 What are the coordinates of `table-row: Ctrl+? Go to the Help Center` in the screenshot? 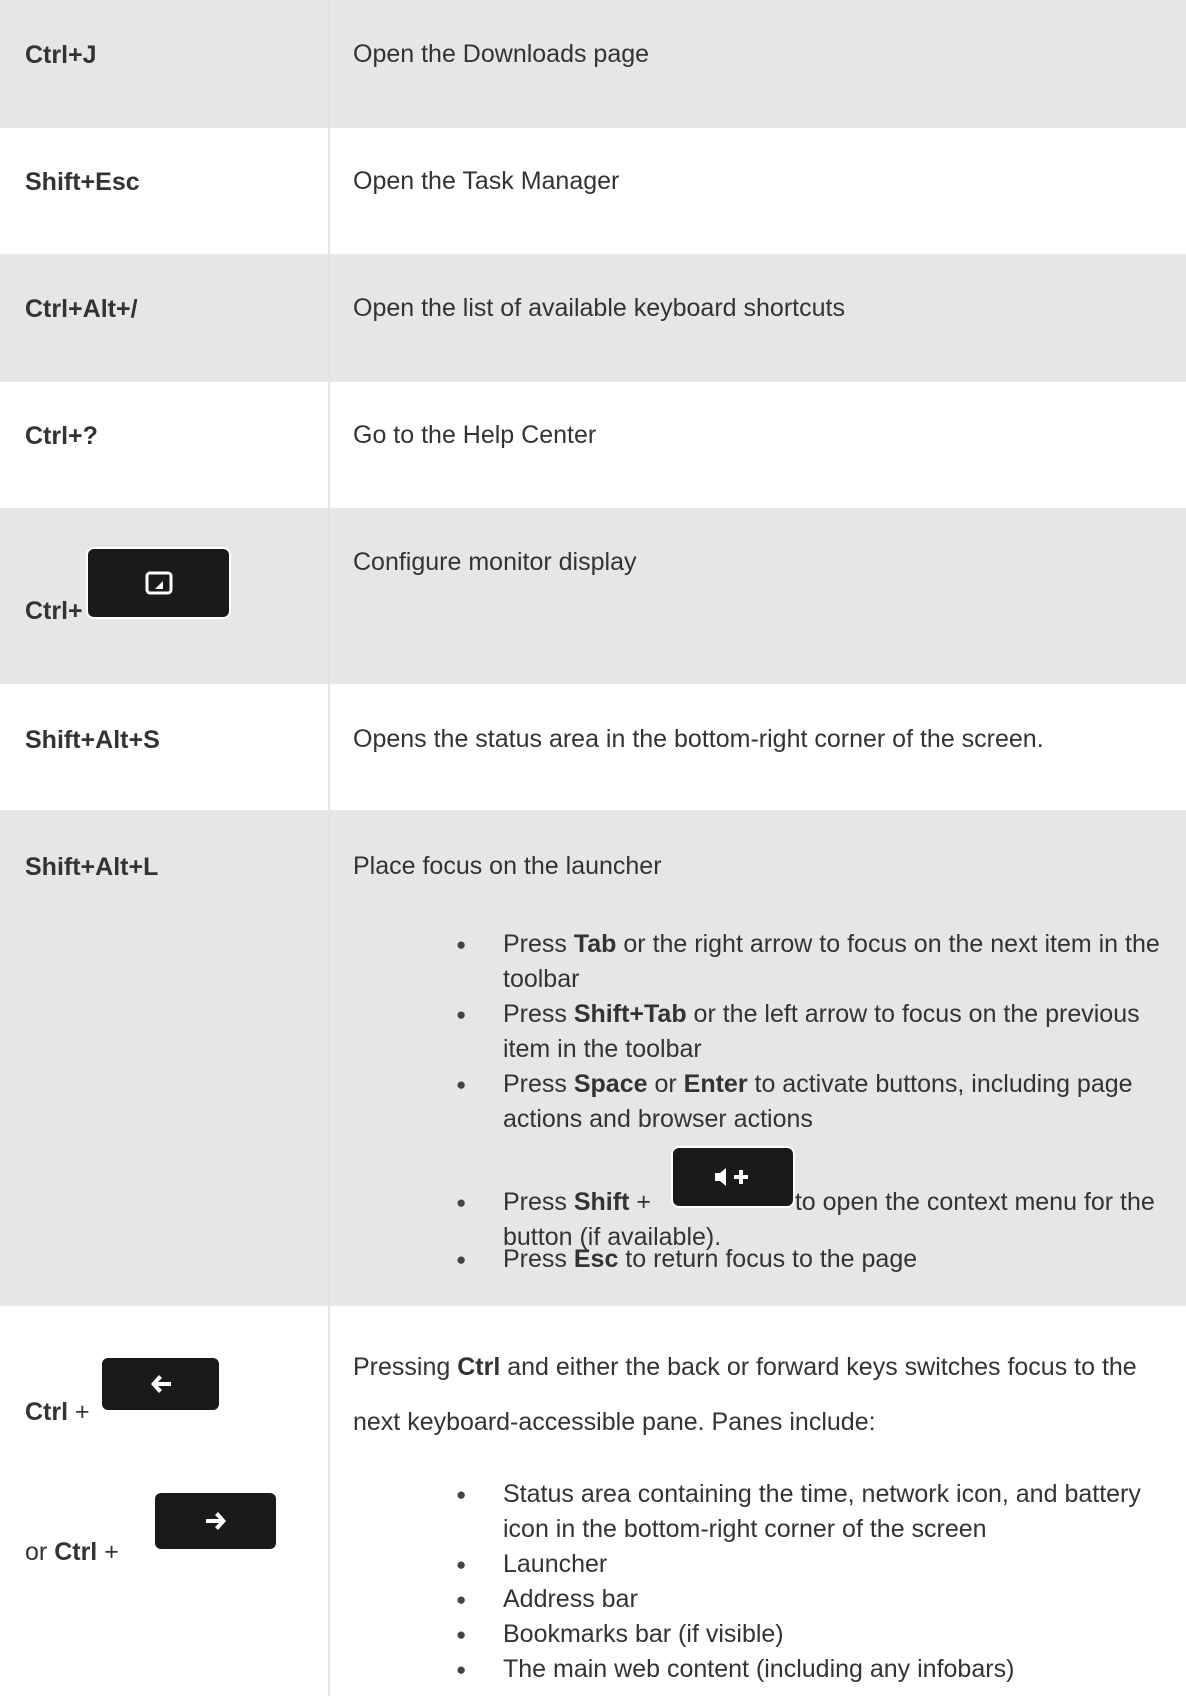 It's located at (593, 445).